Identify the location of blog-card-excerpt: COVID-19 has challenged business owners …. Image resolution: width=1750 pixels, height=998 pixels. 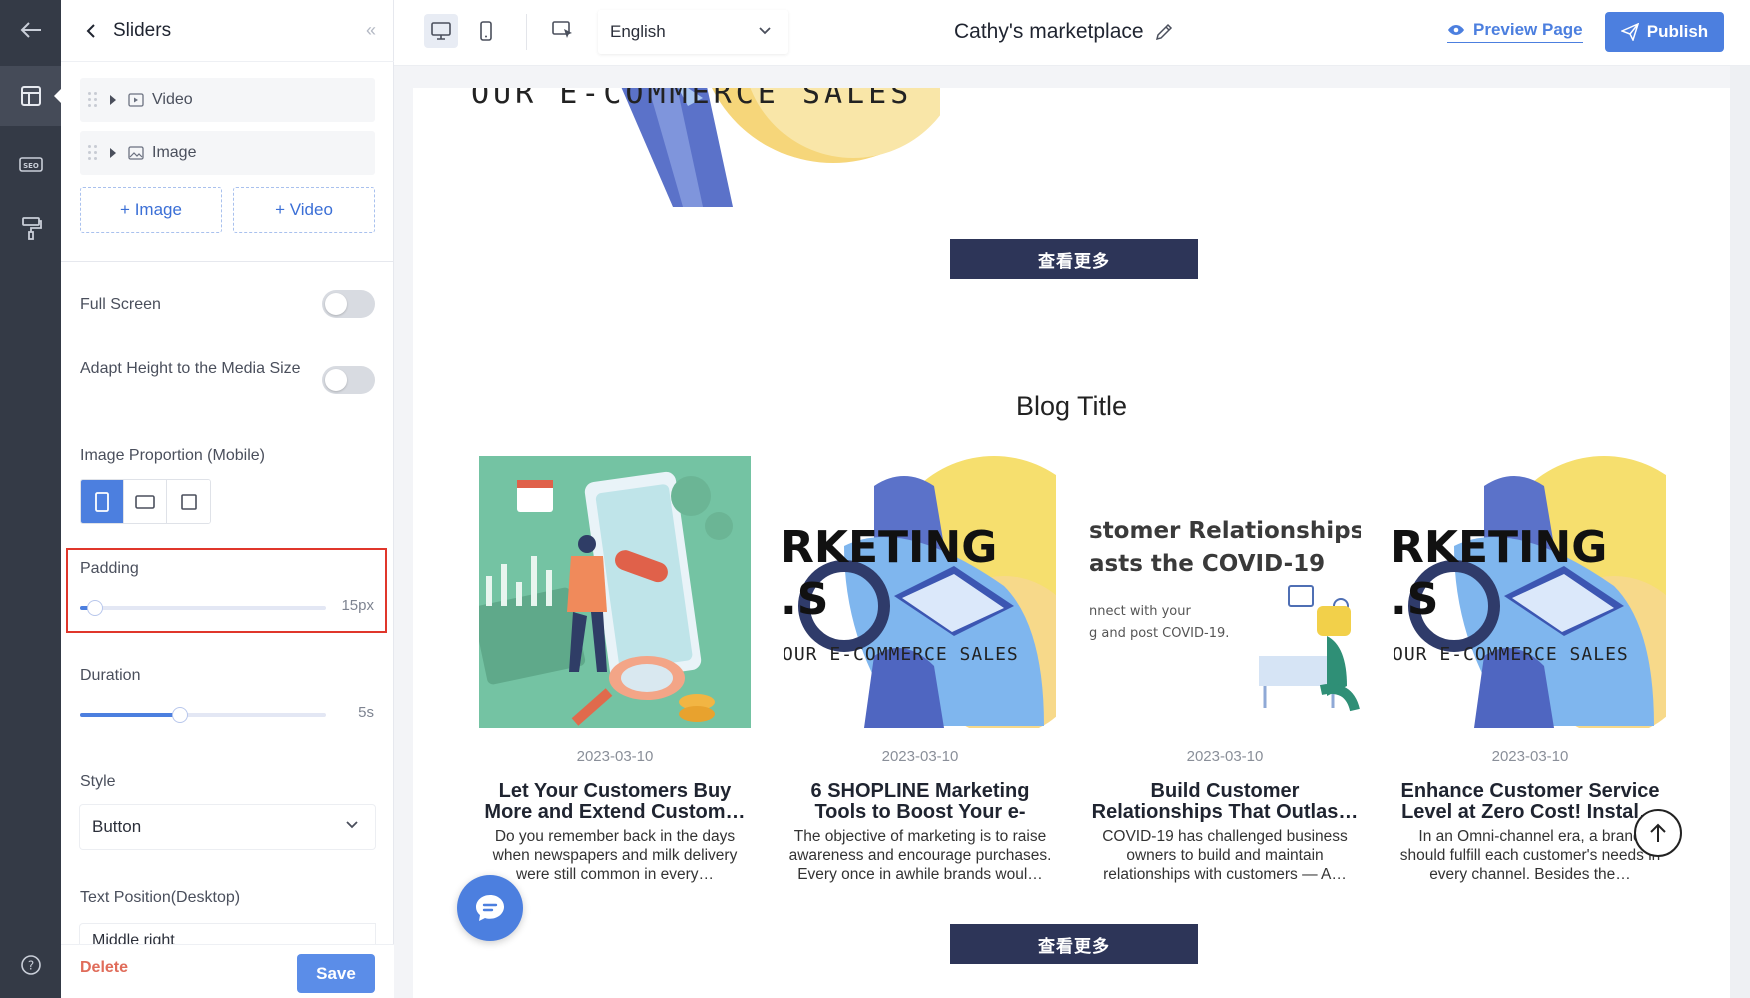
(1225, 855).